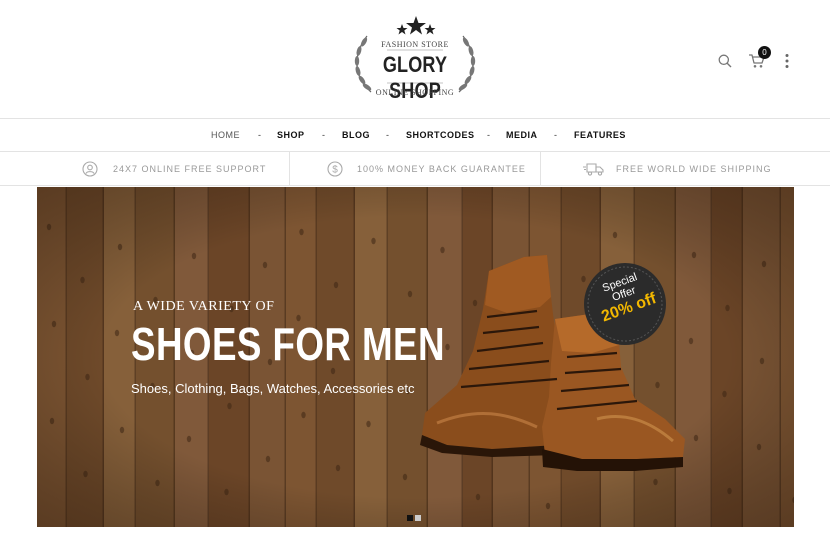 The width and height of the screenshot is (830, 560). Describe the element at coordinates (190, 169) in the screenshot. I see `feature-support-text: 24X7 ONLINE FREE SUPPORT` at that location.